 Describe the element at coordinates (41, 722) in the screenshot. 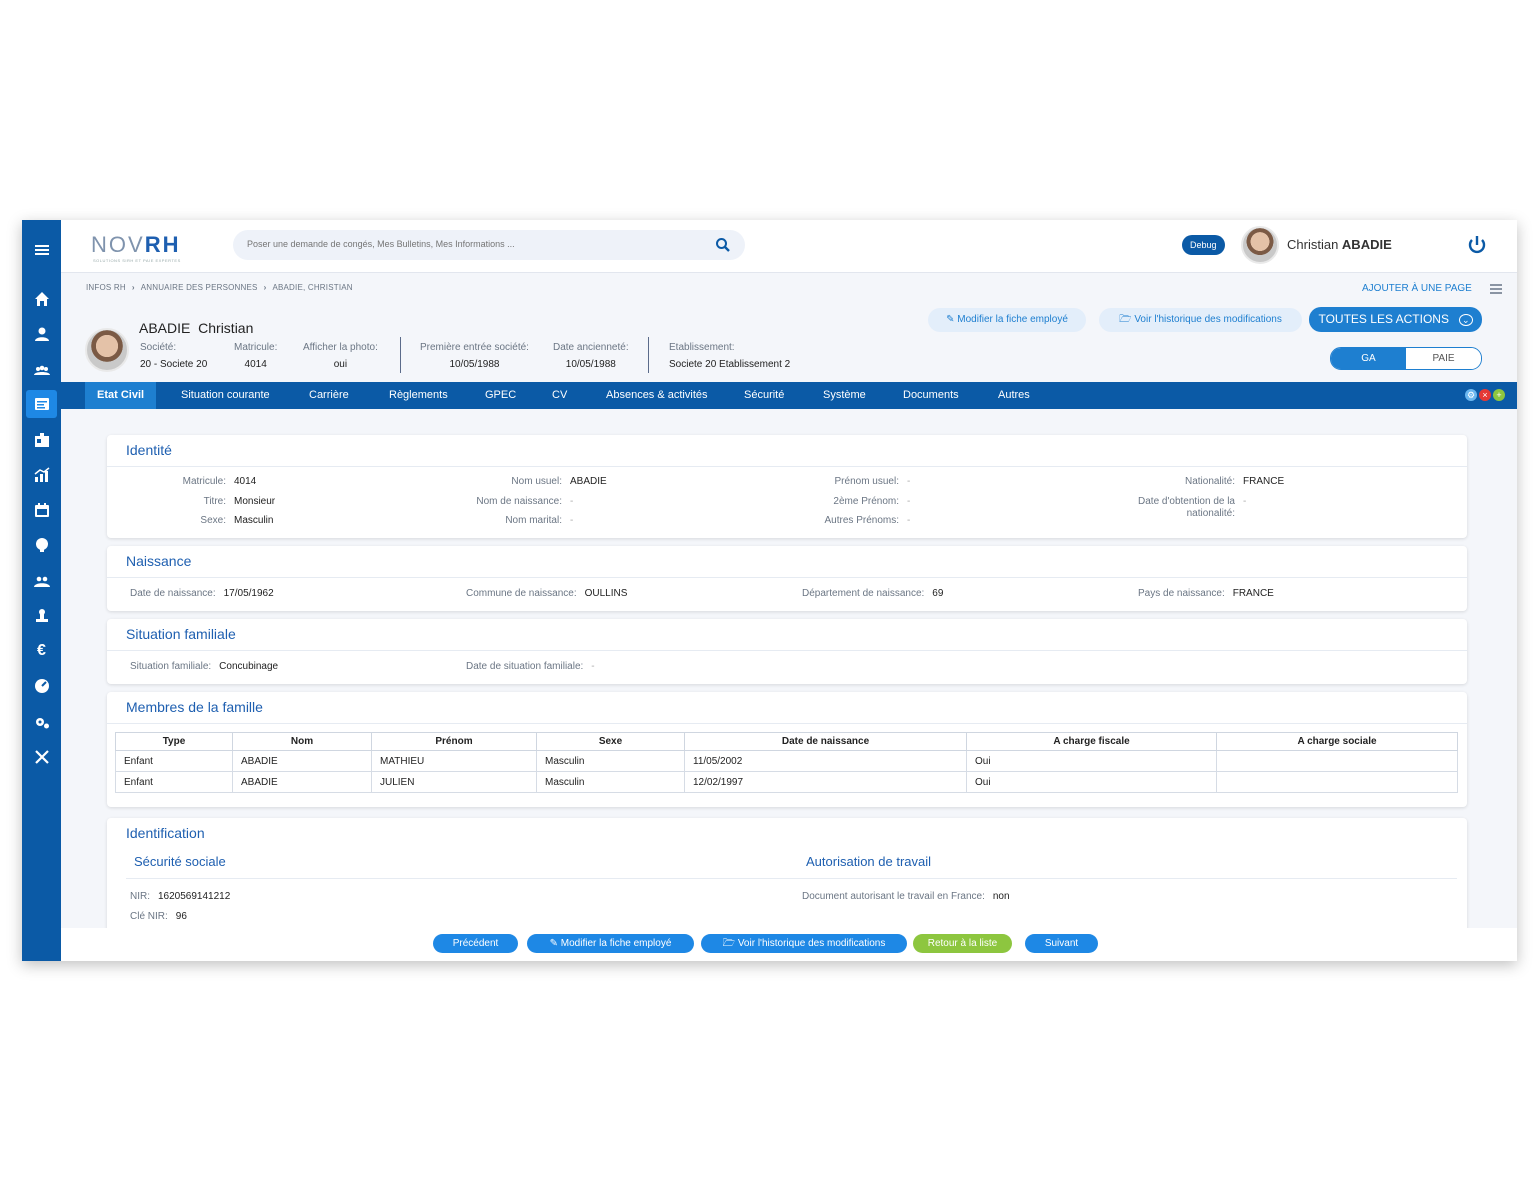

I see `settings-icon` at that location.